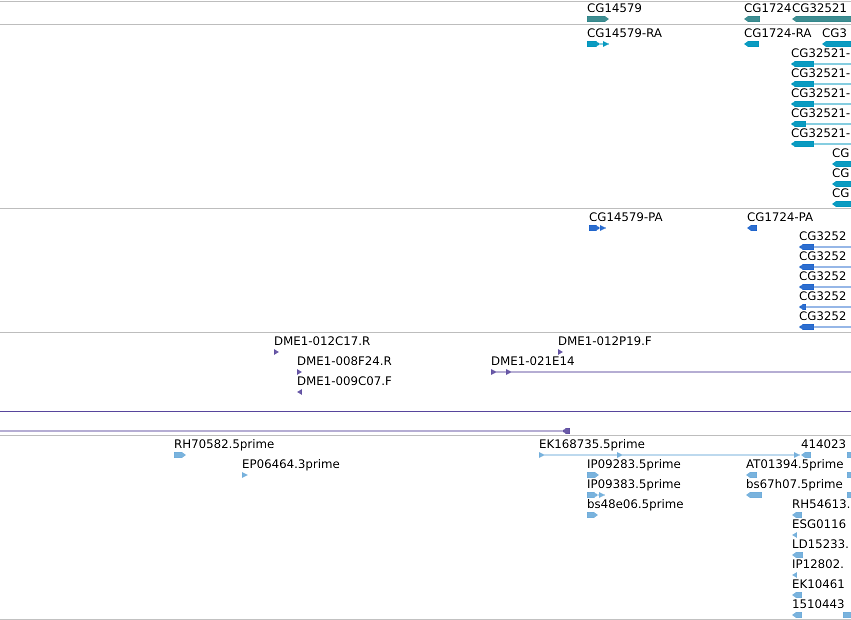 Image resolution: width=851 pixels, height=620 pixels. Describe the element at coordinates (818, 604) in the screenshot. I see `feature-label: 1510443` at that location.